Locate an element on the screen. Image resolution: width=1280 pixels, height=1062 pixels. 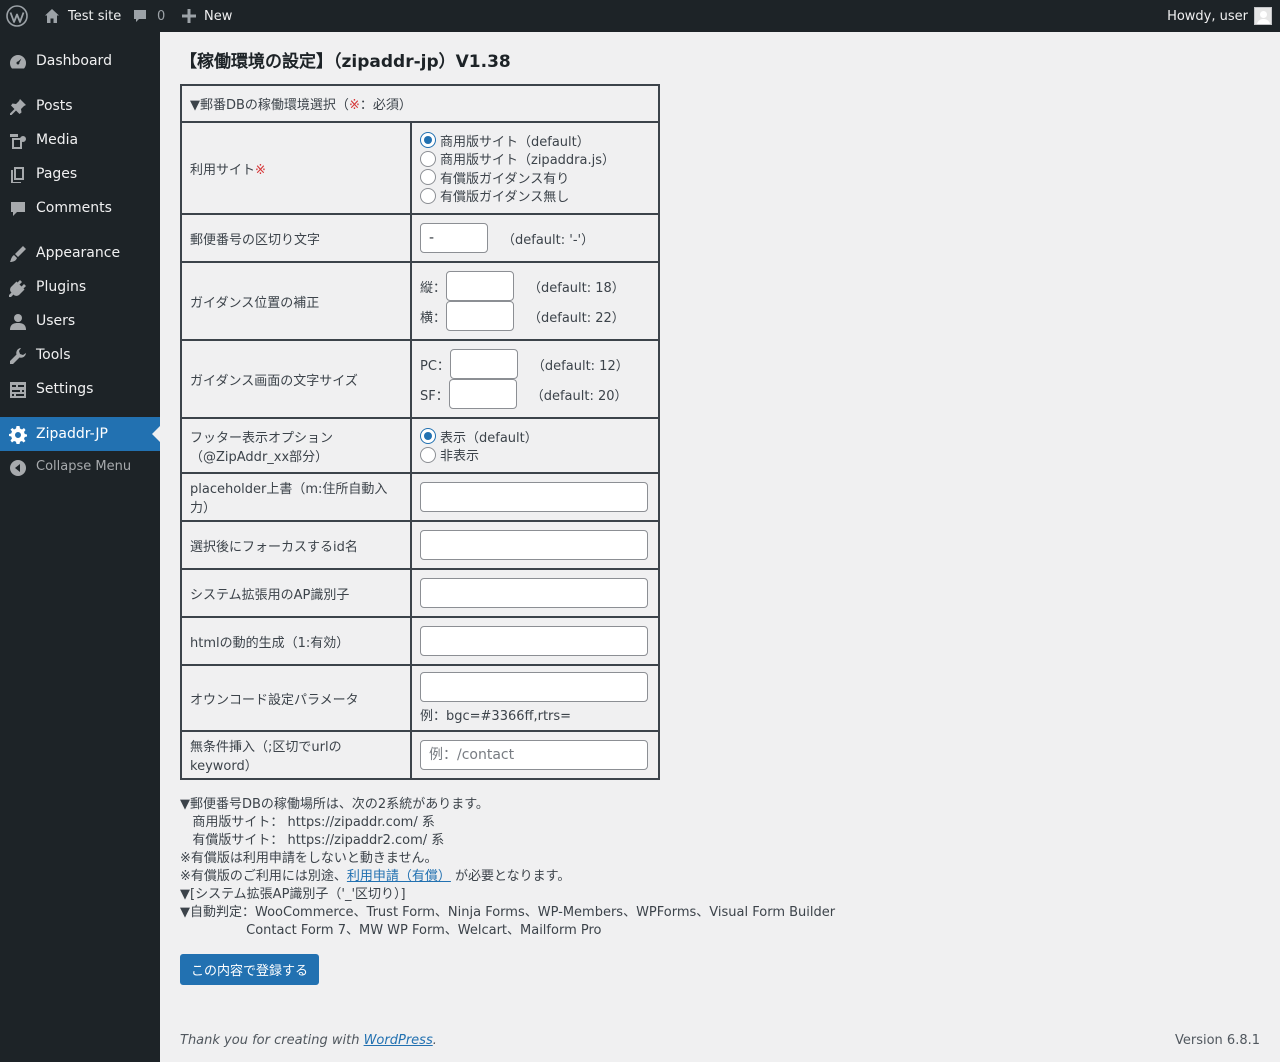
vertical-offset-input is located at coordinates (480, 286).